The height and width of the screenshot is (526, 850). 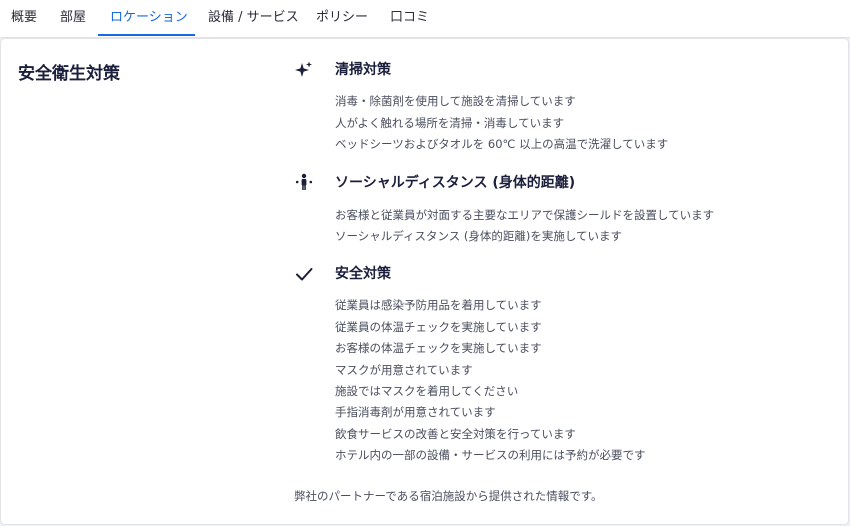 I want to click on tab-amenities: 設備 / サービス, so click(x=253, y=18).